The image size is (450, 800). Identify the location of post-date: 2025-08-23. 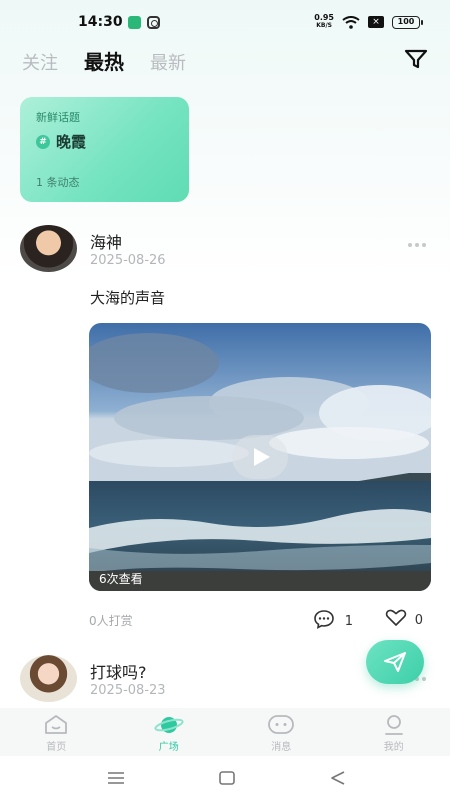
(128, 690).